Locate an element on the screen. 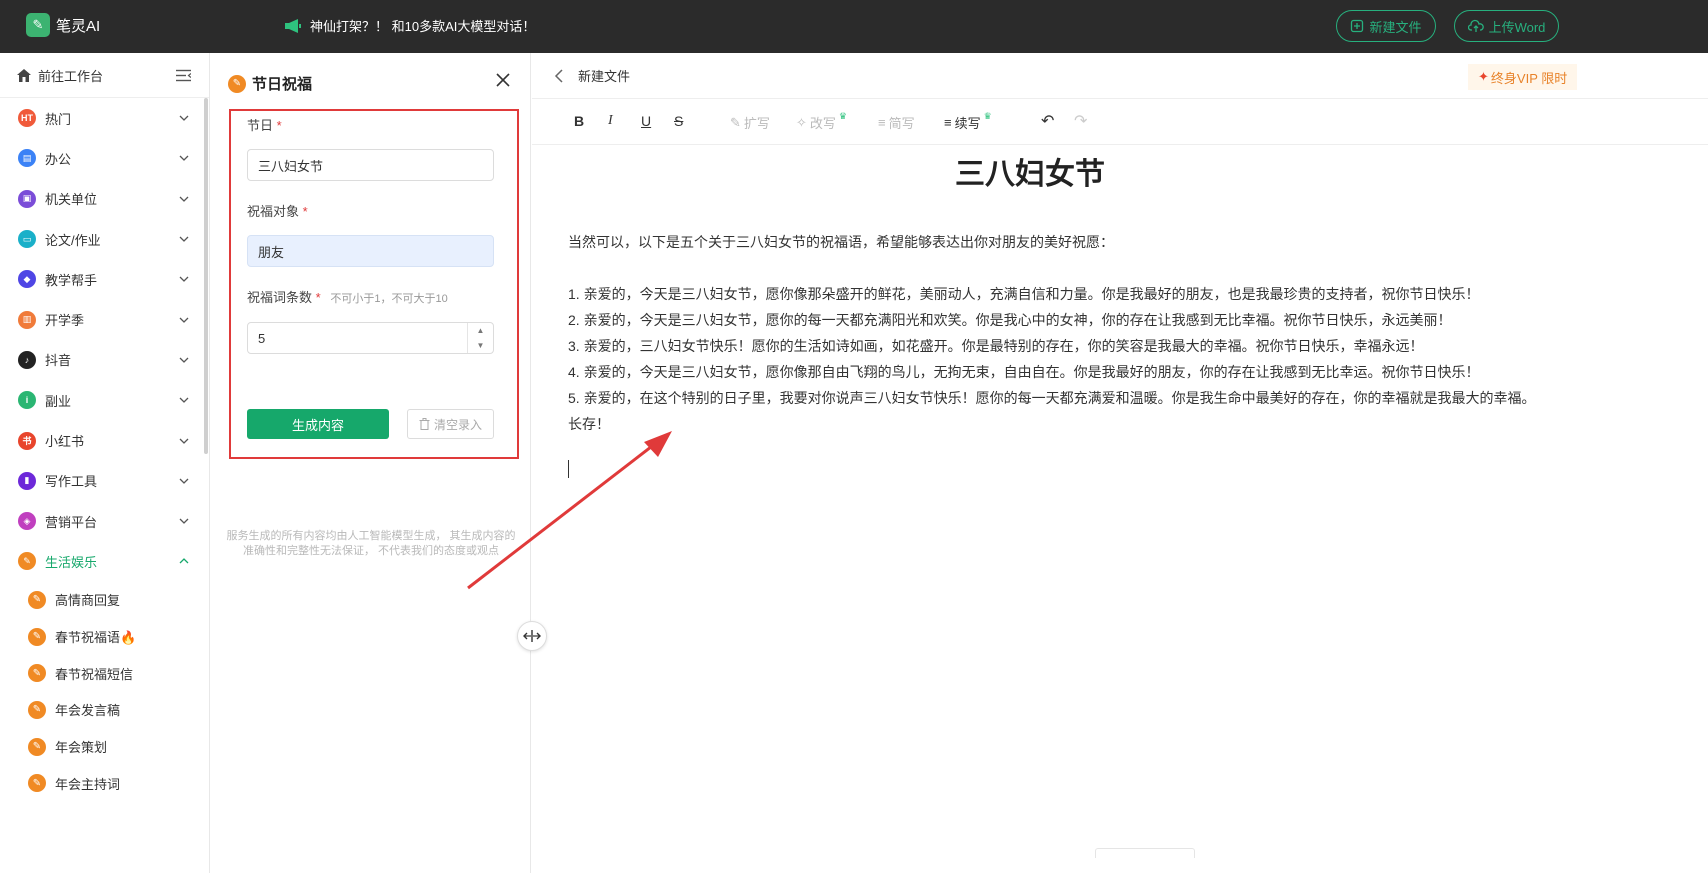  upload-word-button: 上传Word is located at coordinates (1506, 26).